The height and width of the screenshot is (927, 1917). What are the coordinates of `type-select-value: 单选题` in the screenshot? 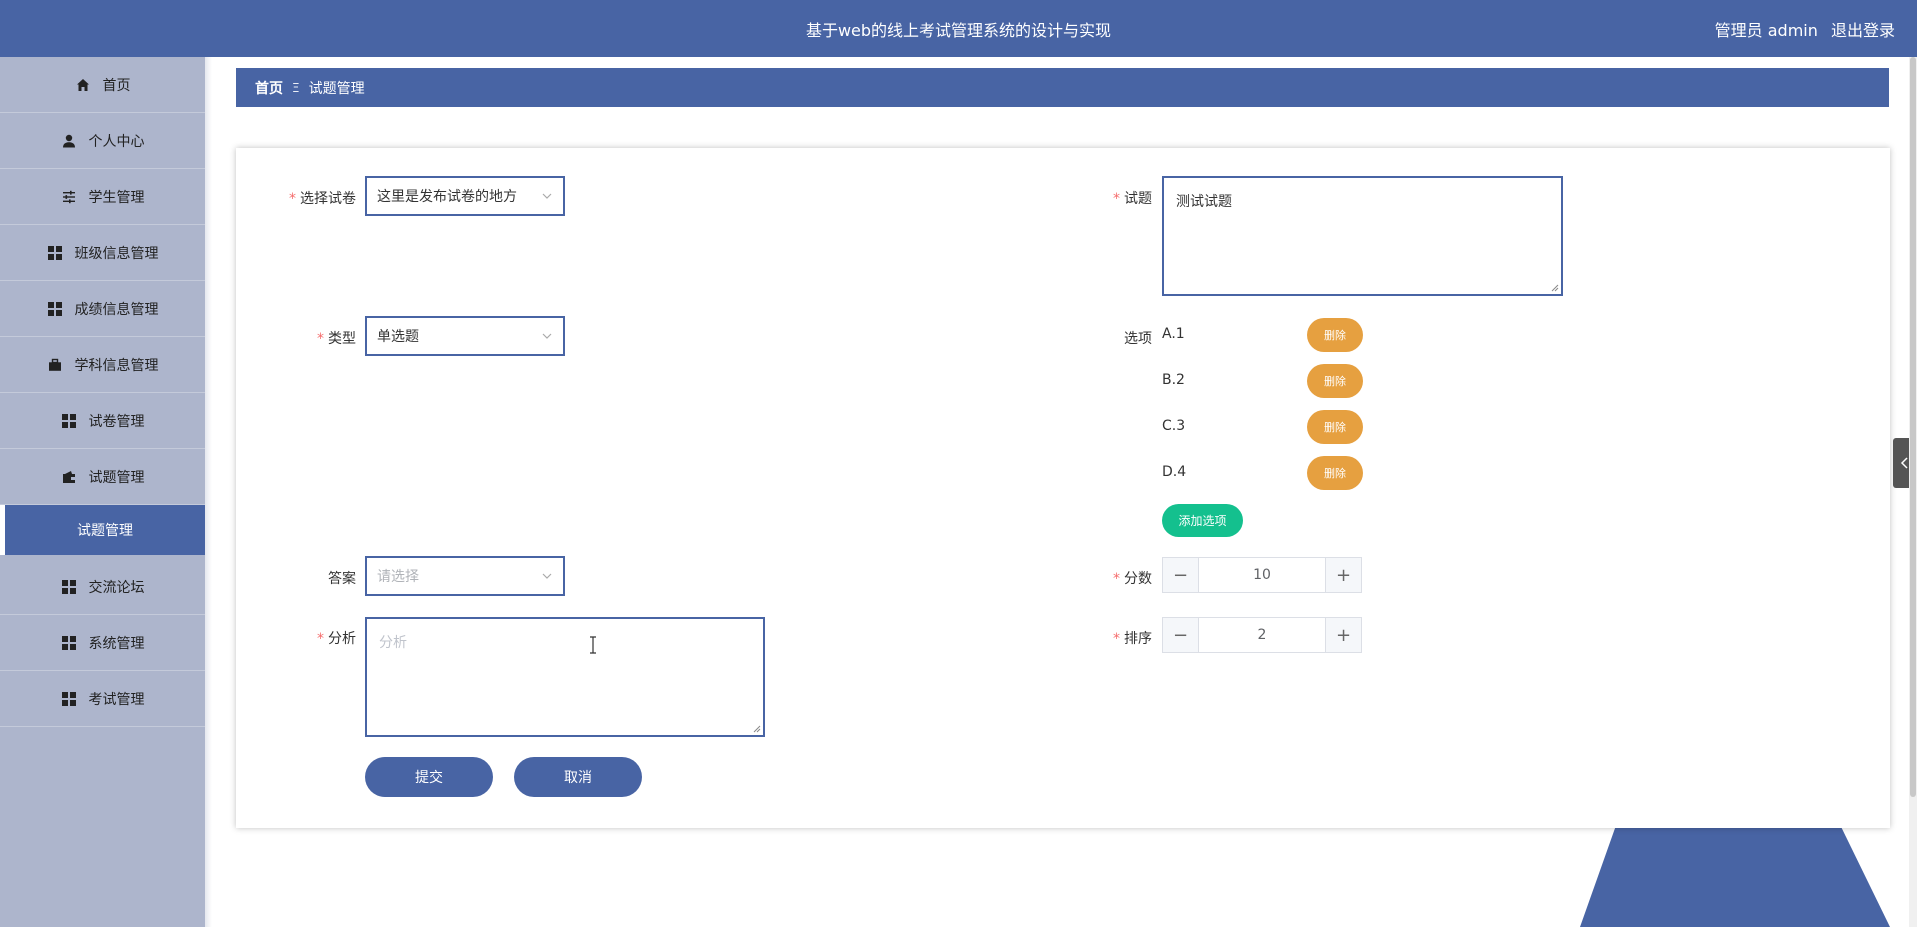 It's located at (398, 337).